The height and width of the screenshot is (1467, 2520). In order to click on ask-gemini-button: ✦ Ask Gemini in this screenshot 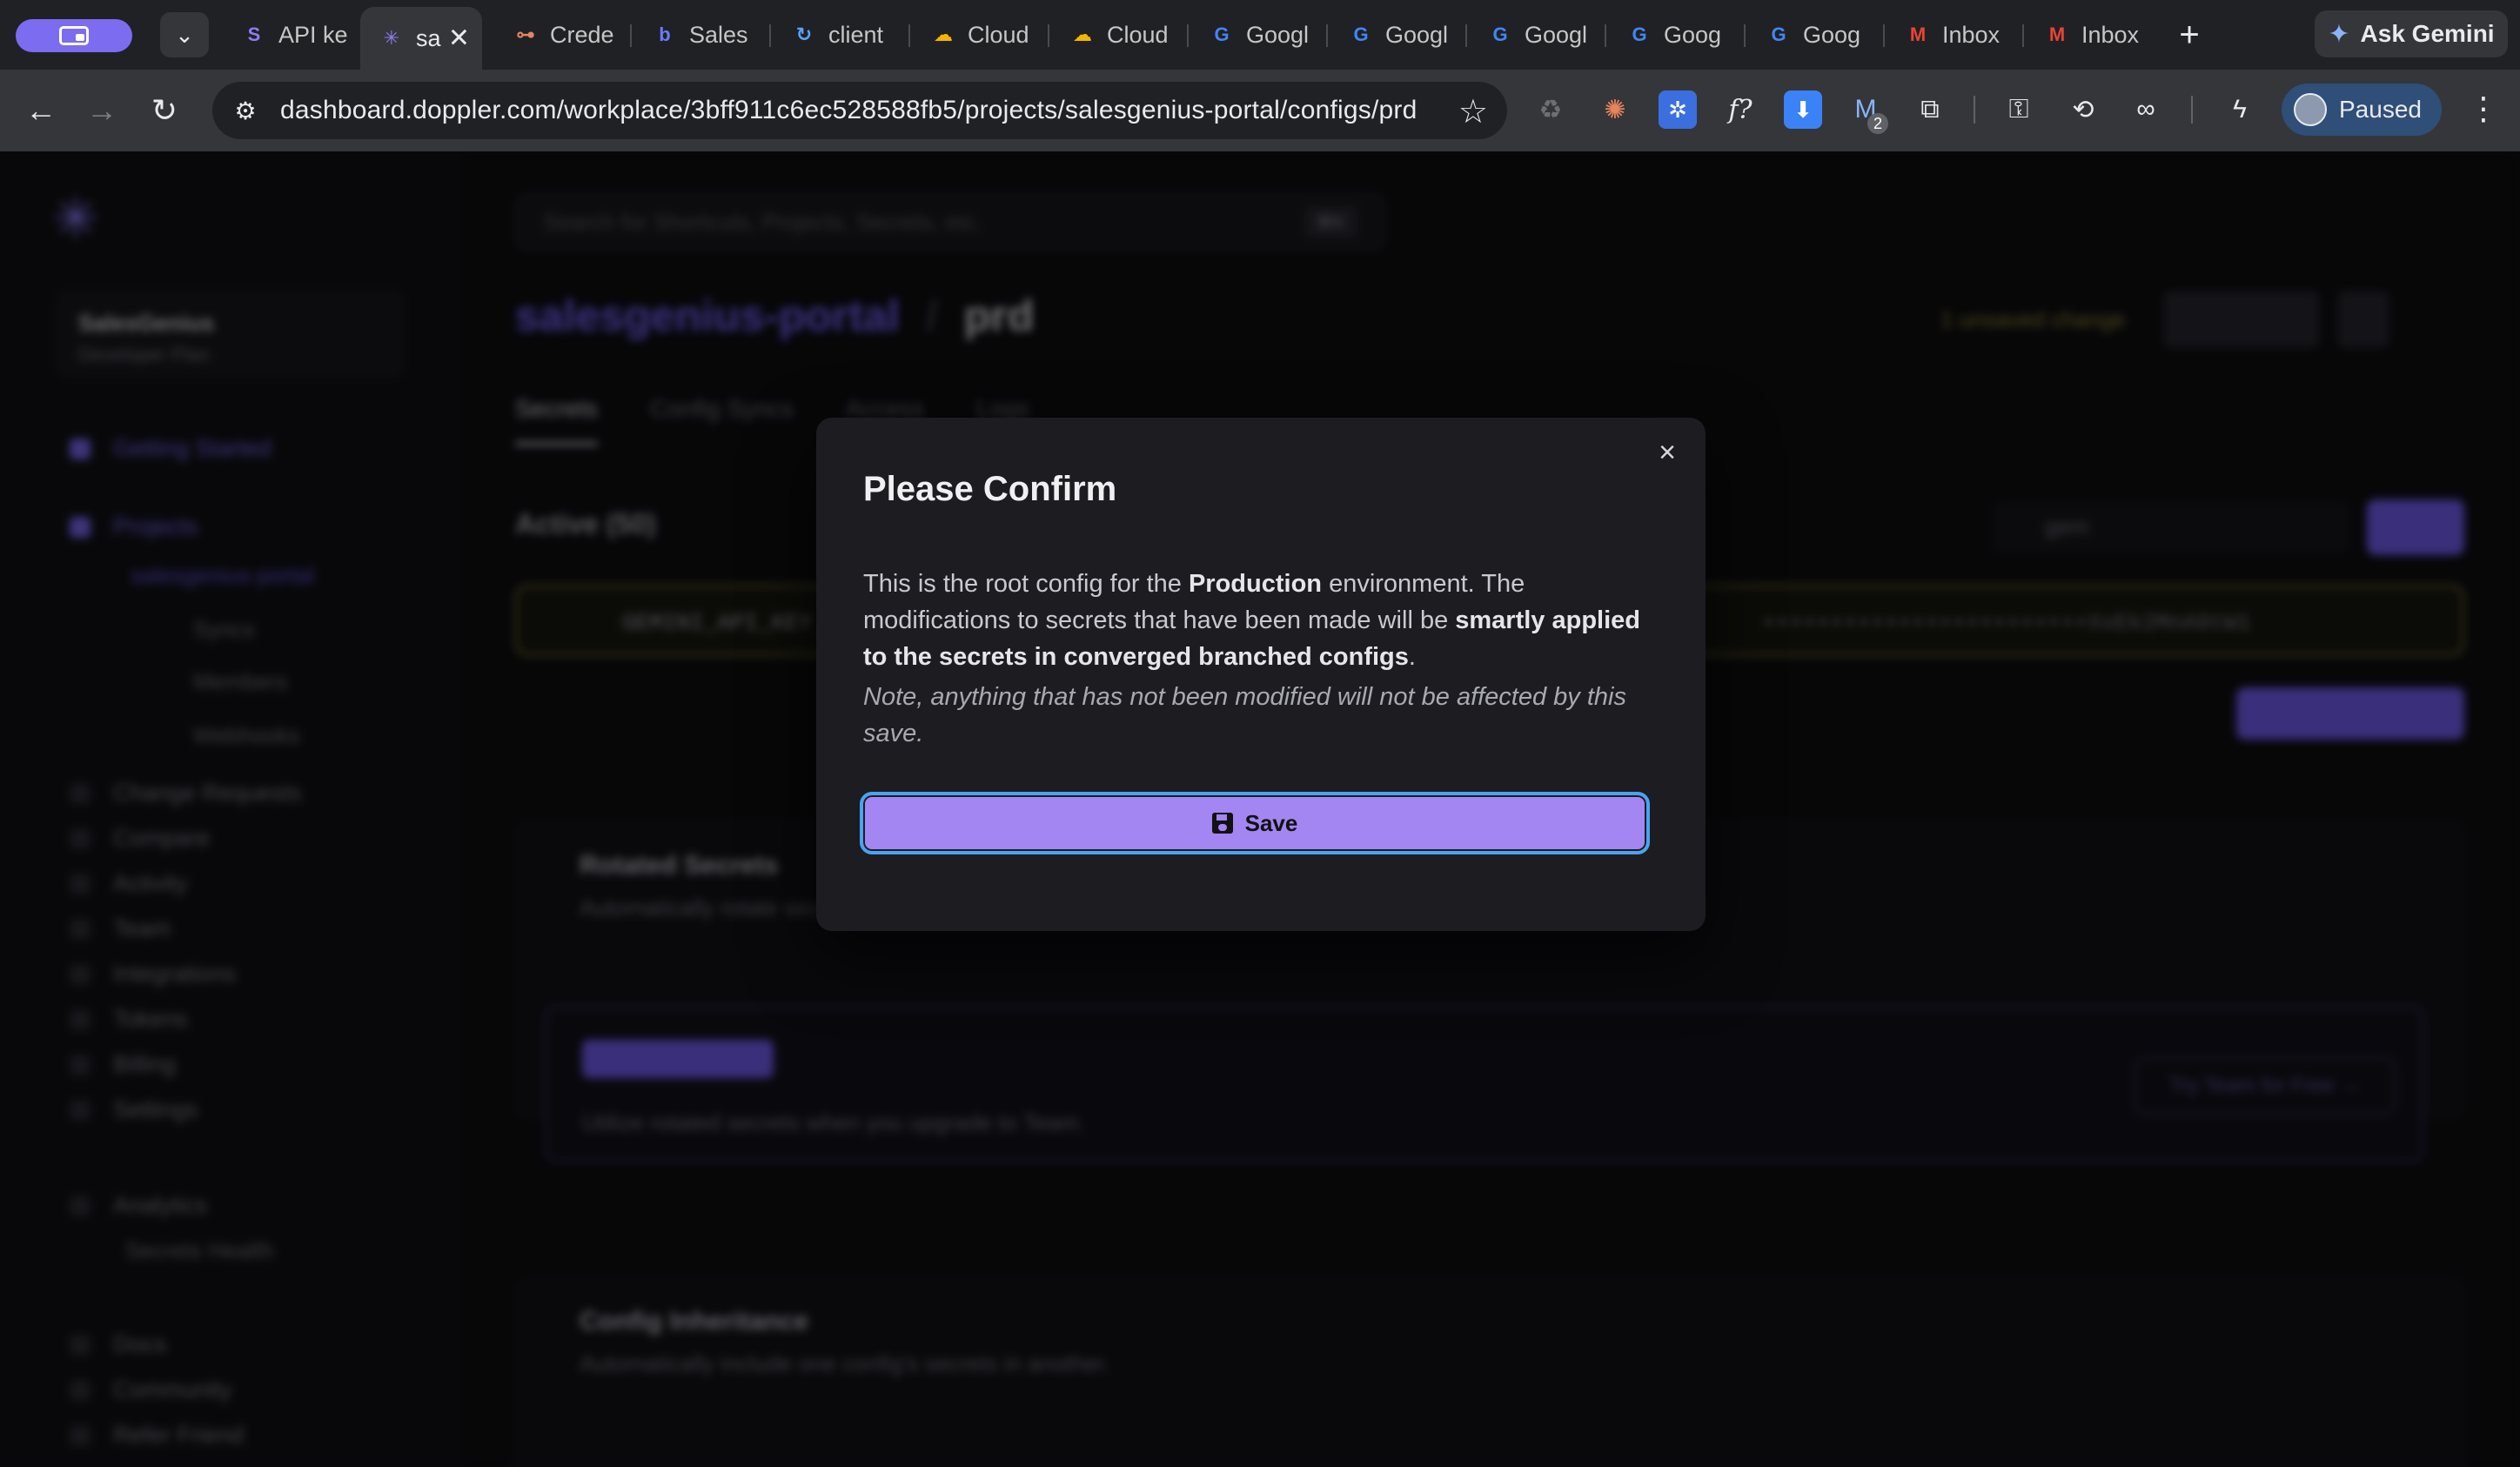, I will do `click(2411, 34)`.